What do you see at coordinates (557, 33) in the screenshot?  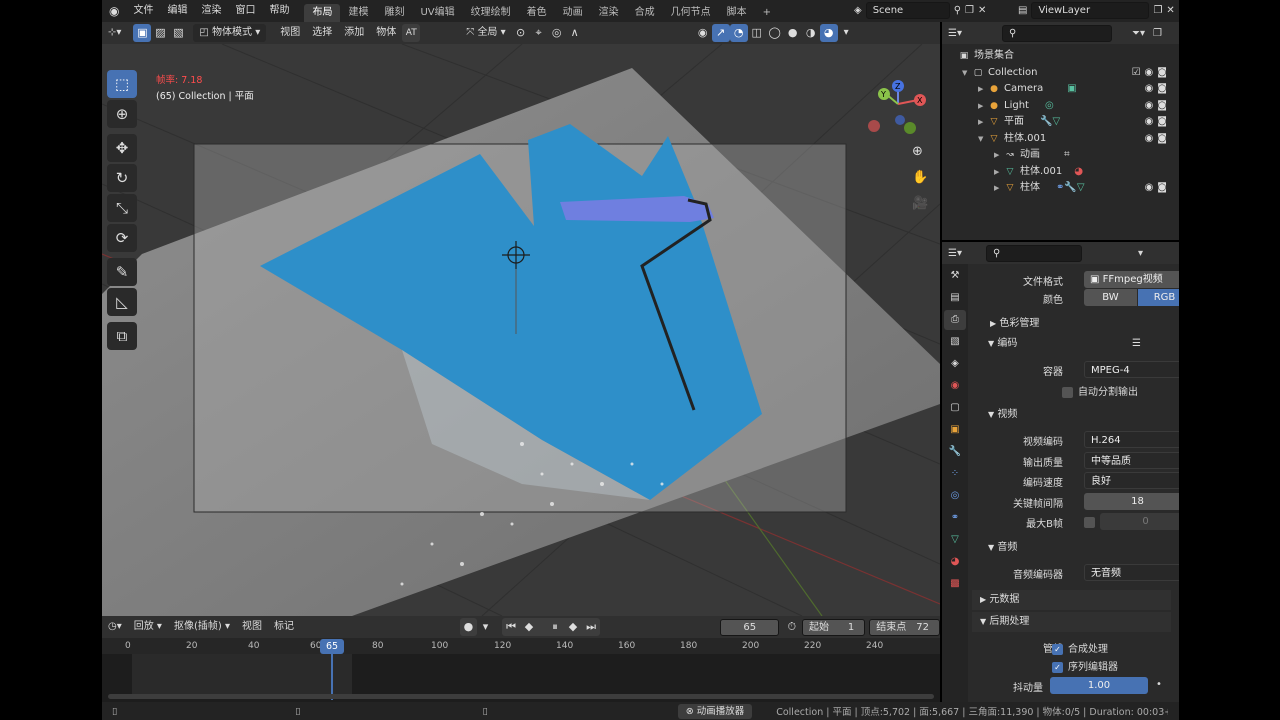 I see `proportional-edit-icon: ◎` at bounding box center [557, 33].